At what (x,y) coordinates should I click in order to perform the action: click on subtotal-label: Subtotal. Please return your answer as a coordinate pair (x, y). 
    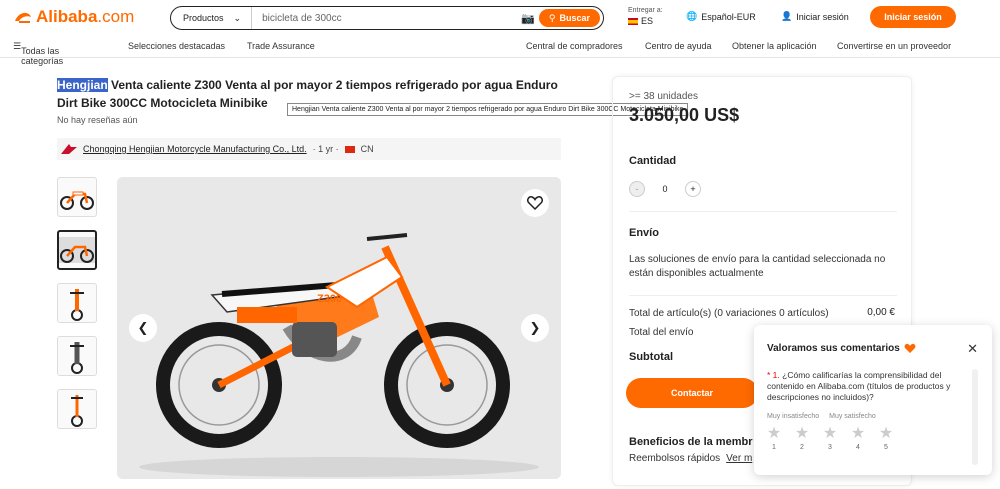
    Looking at the image, I should click on (651, 357).